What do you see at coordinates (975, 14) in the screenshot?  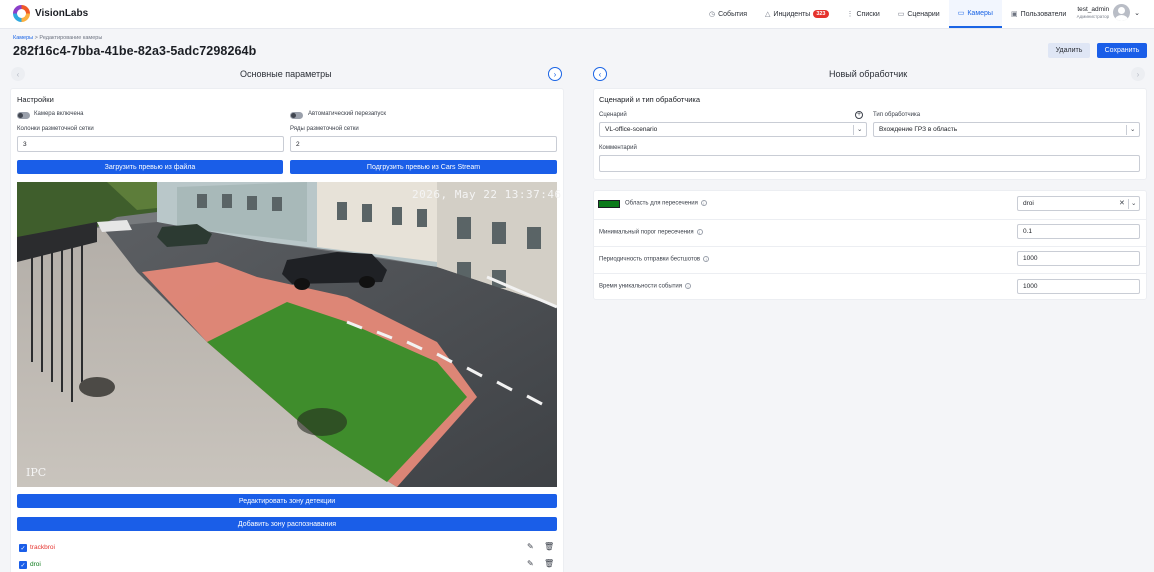 I see `nav-item-cameras: ▭ Камеры` at bounding box center [975, 14].